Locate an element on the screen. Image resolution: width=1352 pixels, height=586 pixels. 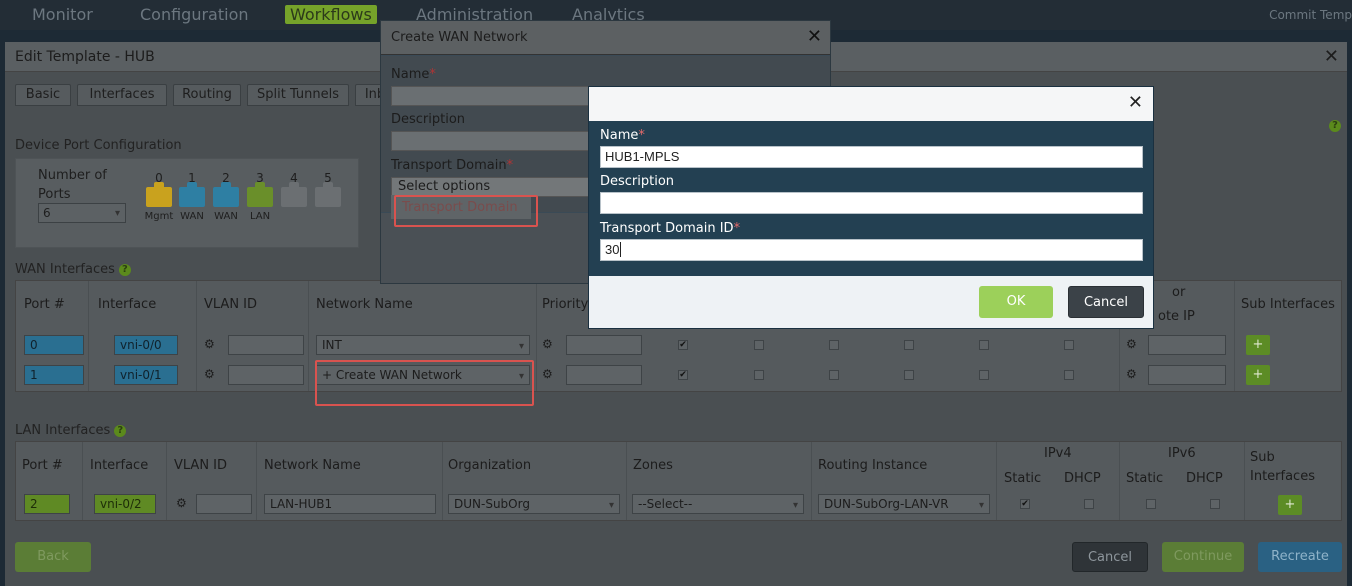
header-interface: Interface is located at coordinates (127, 304).